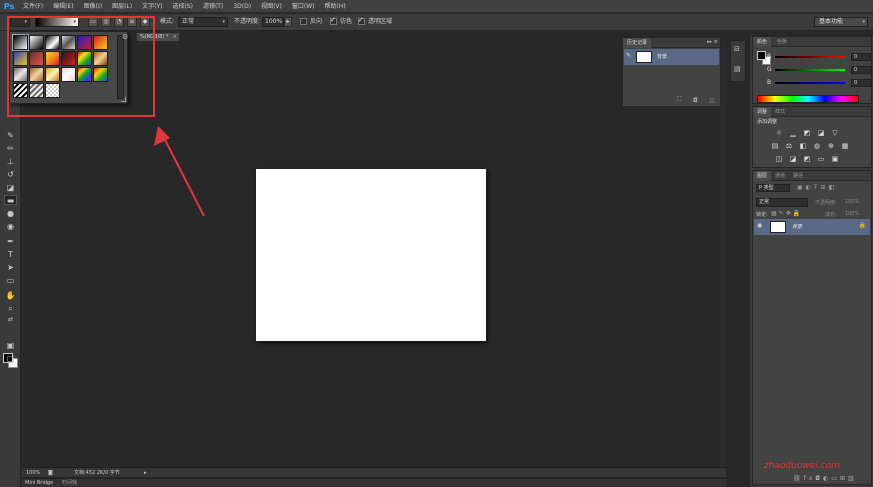 The height and width of the screenshot is (487, 873). Describe the element at coordinates (780, 112) in the screenshot. I see `tab-styles: 样式` at that location.